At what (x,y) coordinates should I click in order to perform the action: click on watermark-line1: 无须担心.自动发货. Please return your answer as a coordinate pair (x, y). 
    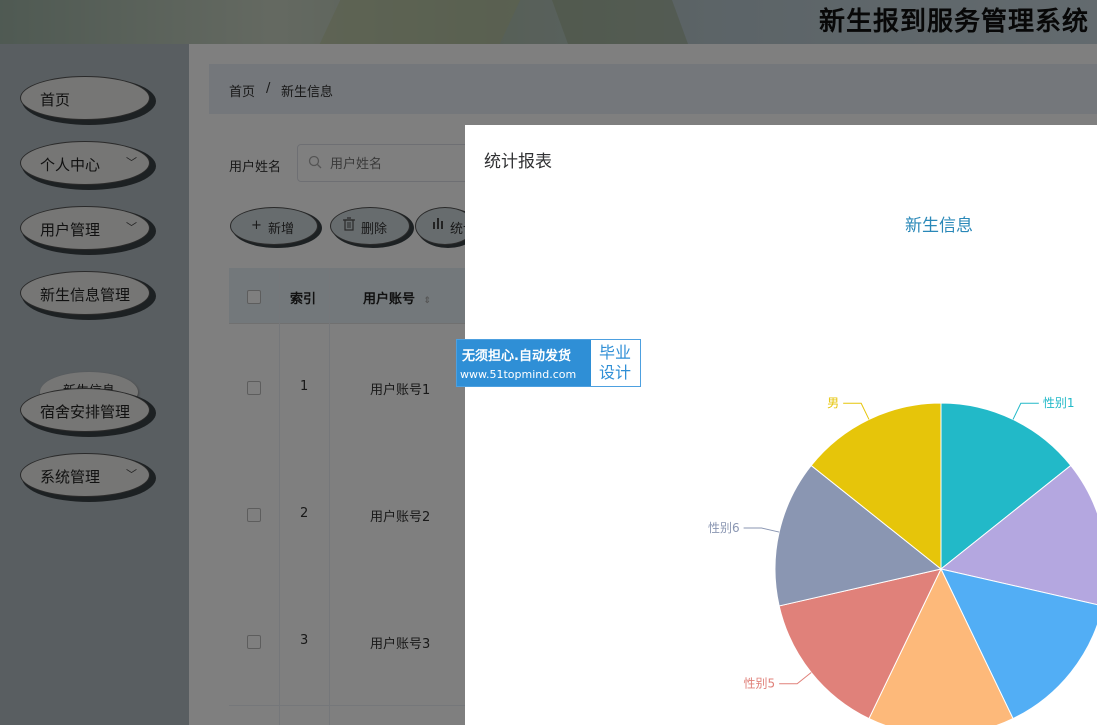
    Looking at the image, I should click on (516, 356).